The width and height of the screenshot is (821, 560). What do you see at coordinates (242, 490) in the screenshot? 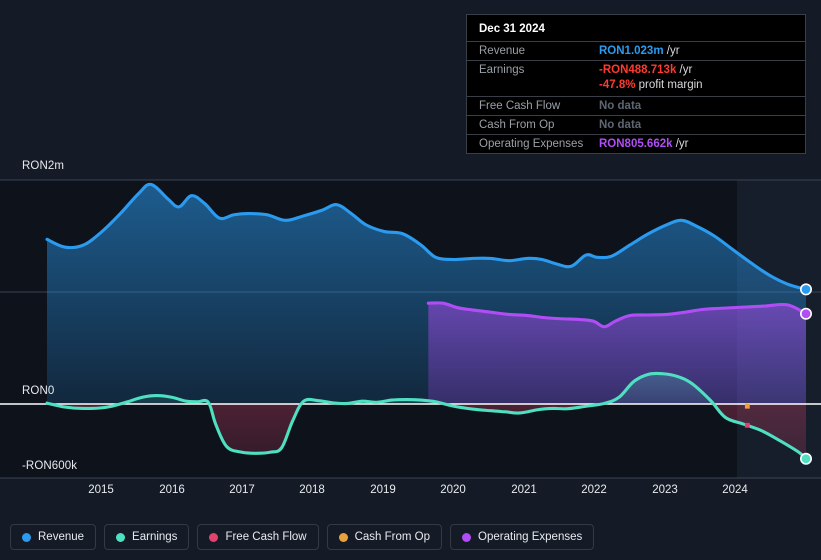
I see `x-axis-label: 2017` at bounding box center [242, 490].